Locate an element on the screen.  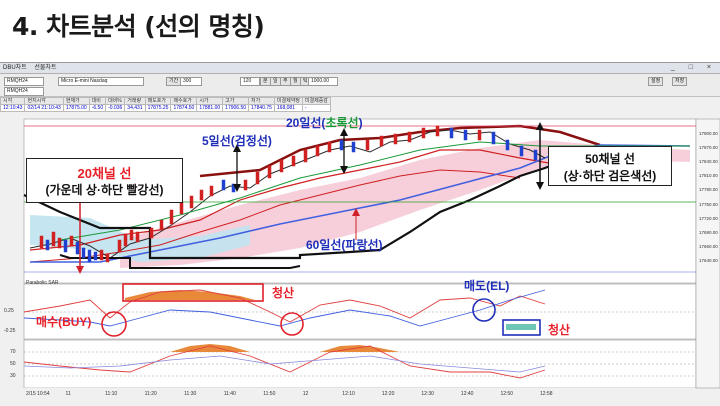
menu-item-dbu-chart: DBU차트 is located at coordinates (15, 67).